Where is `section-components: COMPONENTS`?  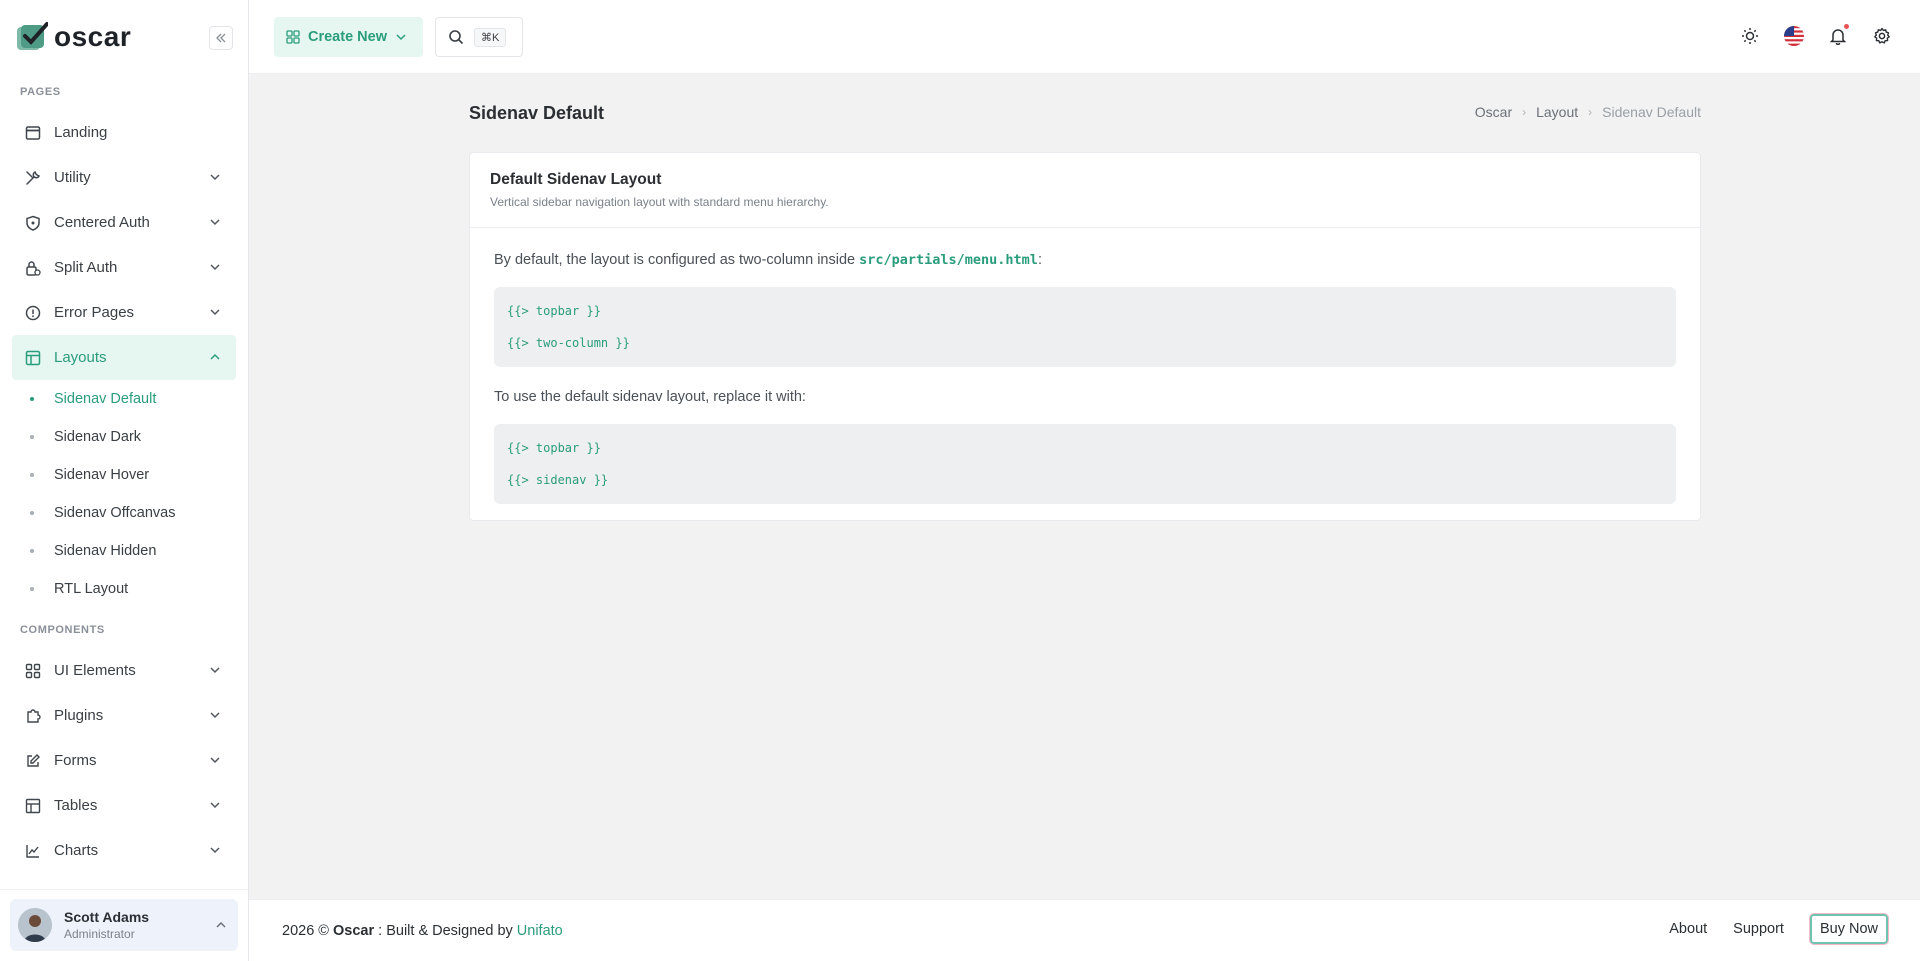 section-components: COMPONENTS is located at coordinates (62, 630).